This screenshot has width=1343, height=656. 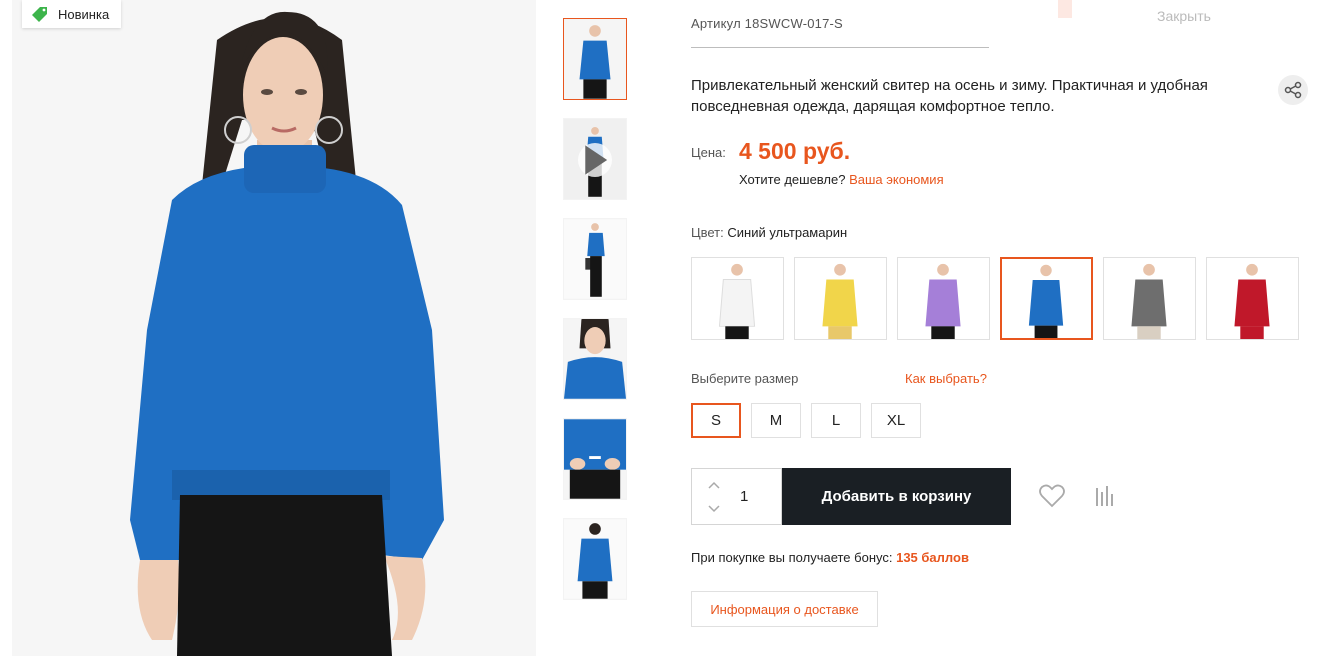 What do you see at coordinates (1065, 9) in the screenshot?
I see `close-marker` at bounding box center [1065, 9].